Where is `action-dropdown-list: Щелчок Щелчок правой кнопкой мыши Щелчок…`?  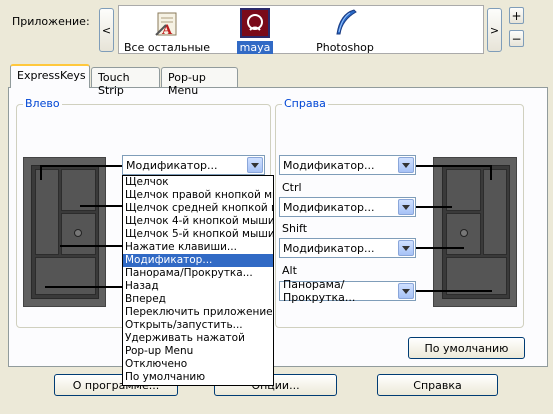 action-dropdown-list: Щелчок Щелчок правой кнопкой мыши Щелчок… is located at coordinates (198, 280).